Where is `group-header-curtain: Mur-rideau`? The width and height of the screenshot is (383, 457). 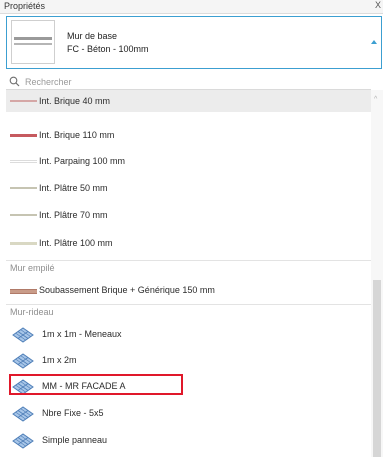
group-header-curtain: Mur-rideau is located at coordinates (32, 312).